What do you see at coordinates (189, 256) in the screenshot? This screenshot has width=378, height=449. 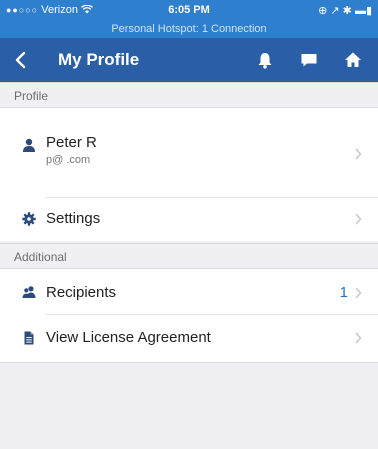 I see `section-header-additional: Additional` at bounding box center [189, 256].